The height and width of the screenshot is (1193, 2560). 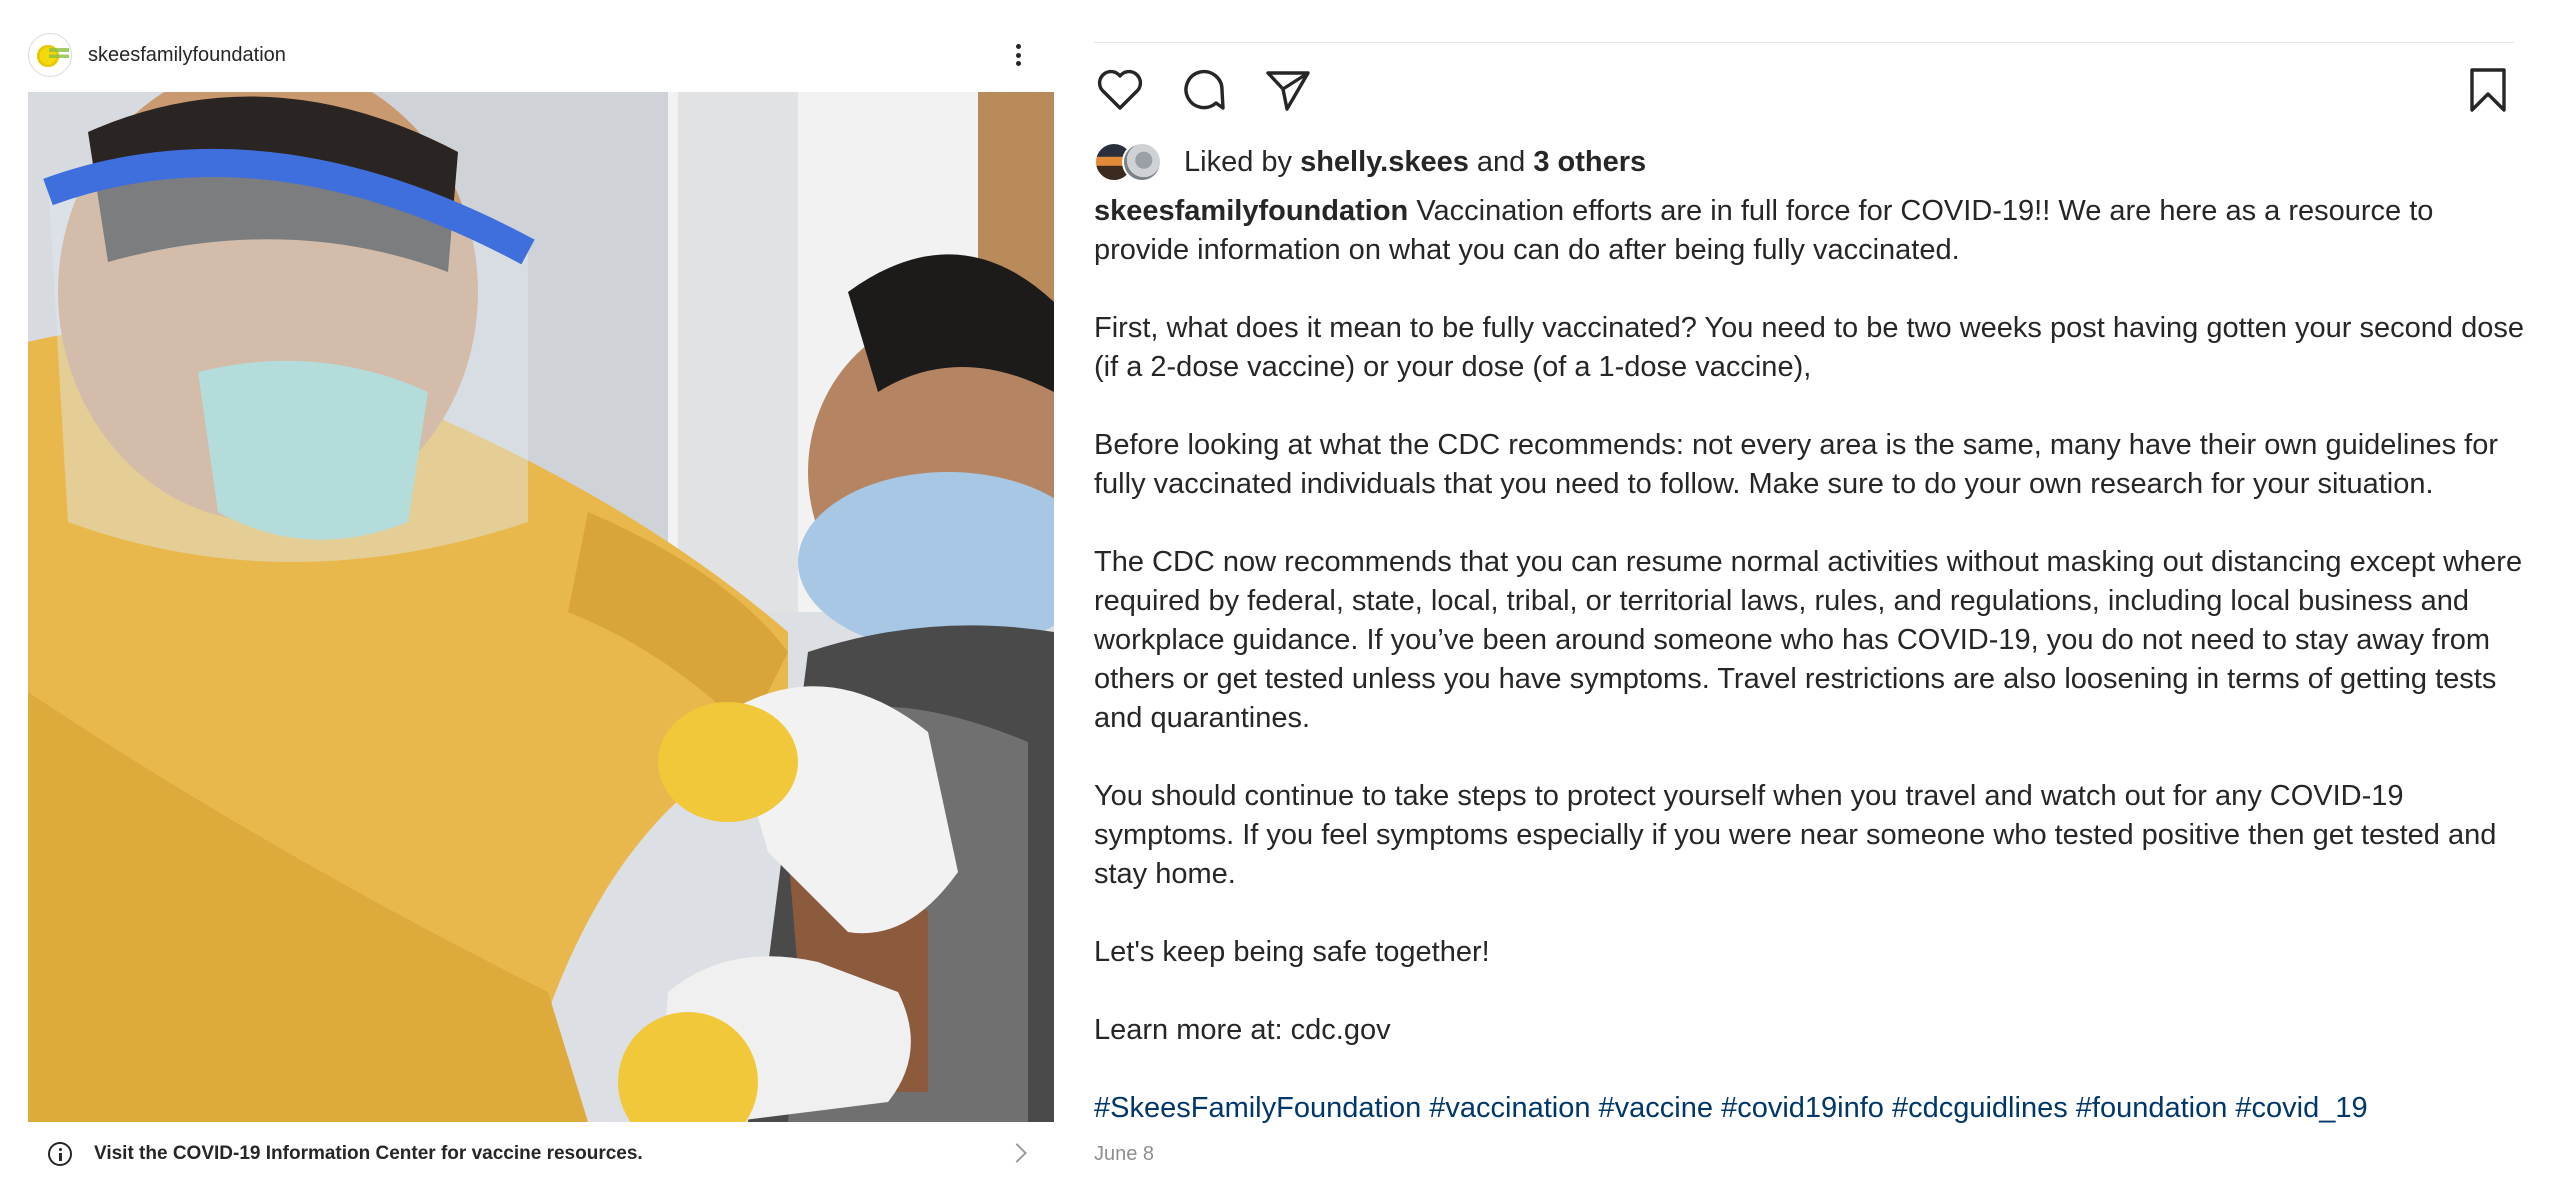 I want to click on liked-by-text: Liked by shelly.skees and 3 others, so click(x=1415, y=162).